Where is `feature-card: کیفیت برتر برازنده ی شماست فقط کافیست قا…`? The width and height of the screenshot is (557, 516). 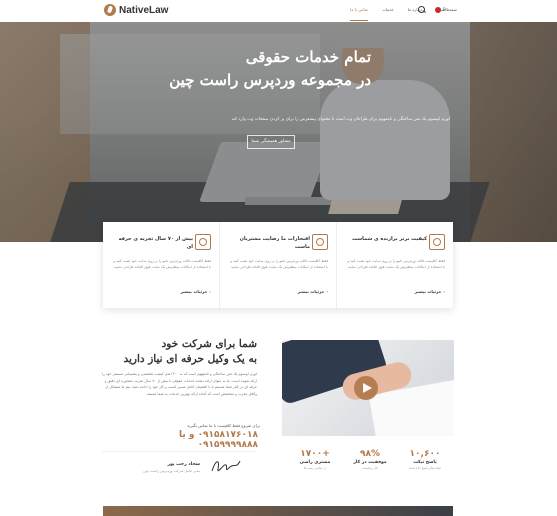
feature-card: کیفیت برتر برازنده ی شماست فقط کافیست قا… is located at coordinates (394, 265).